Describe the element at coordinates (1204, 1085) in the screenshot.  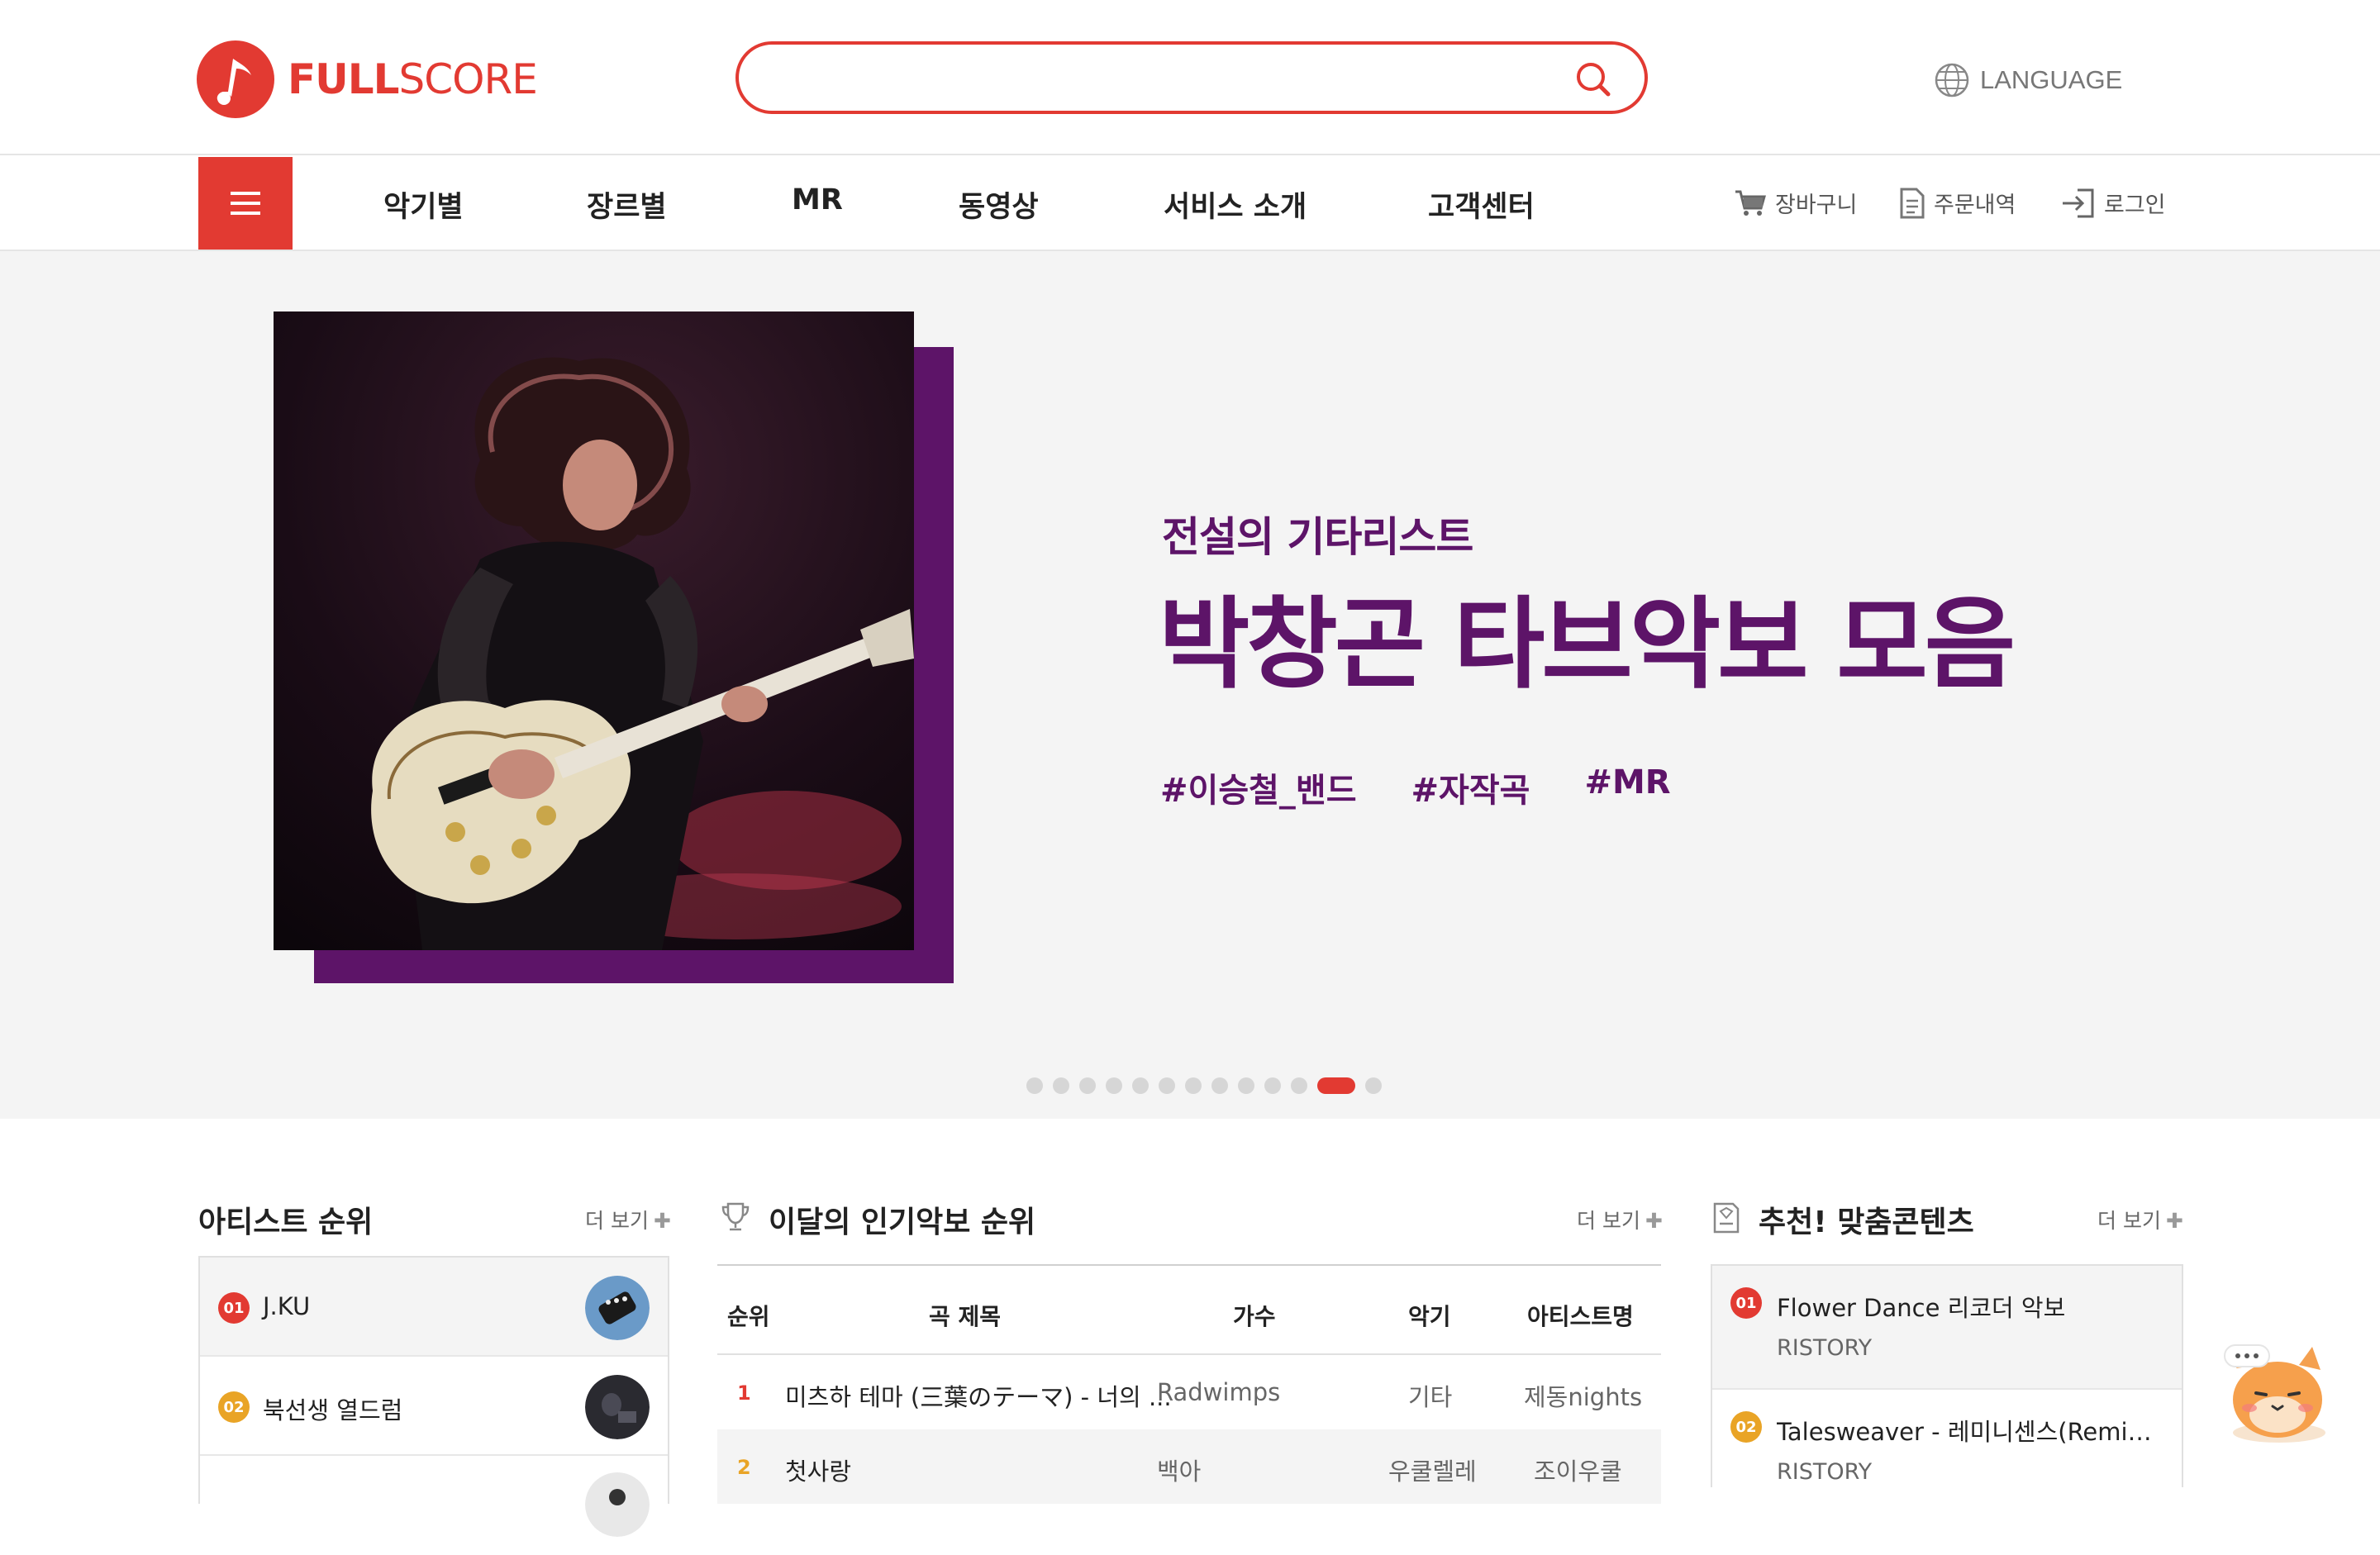
I see `slider-pagination` at that location.